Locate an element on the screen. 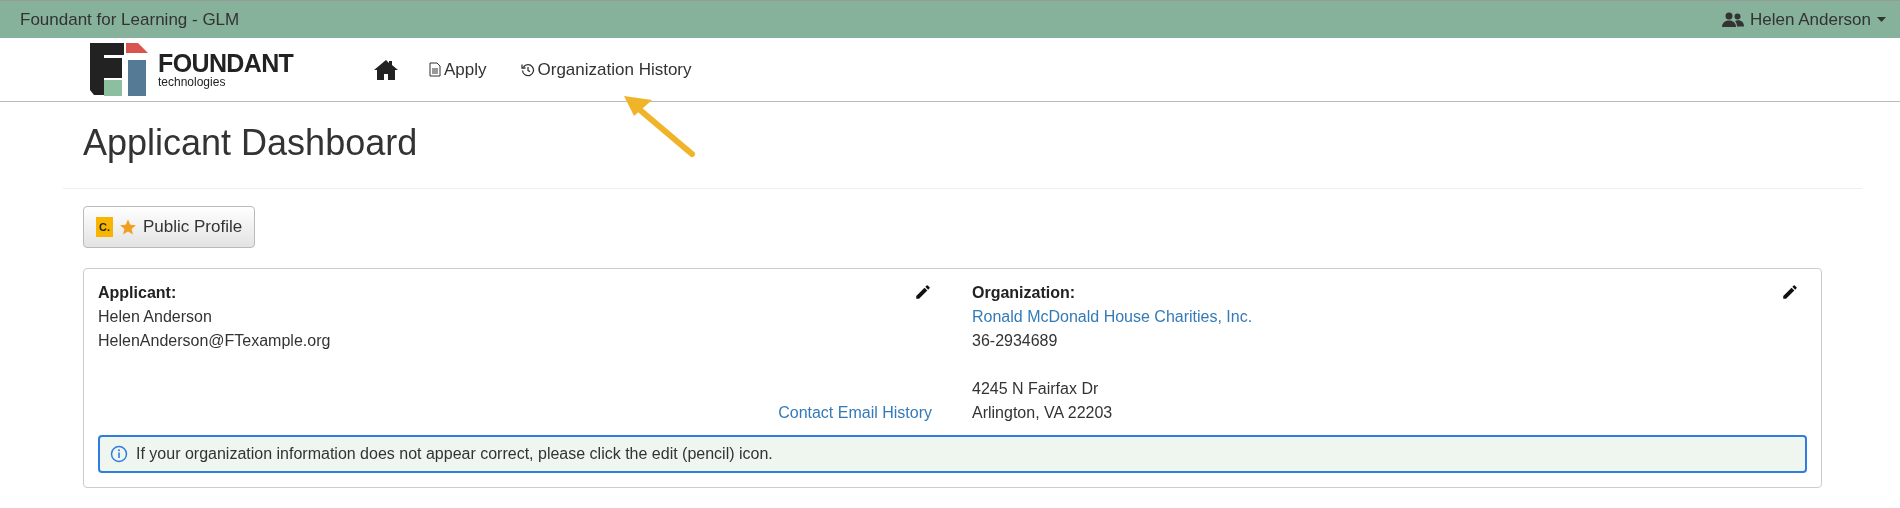 The image size is (1900, 508). page-title: Applicant Dashboard is located at coordinates (250, 143).